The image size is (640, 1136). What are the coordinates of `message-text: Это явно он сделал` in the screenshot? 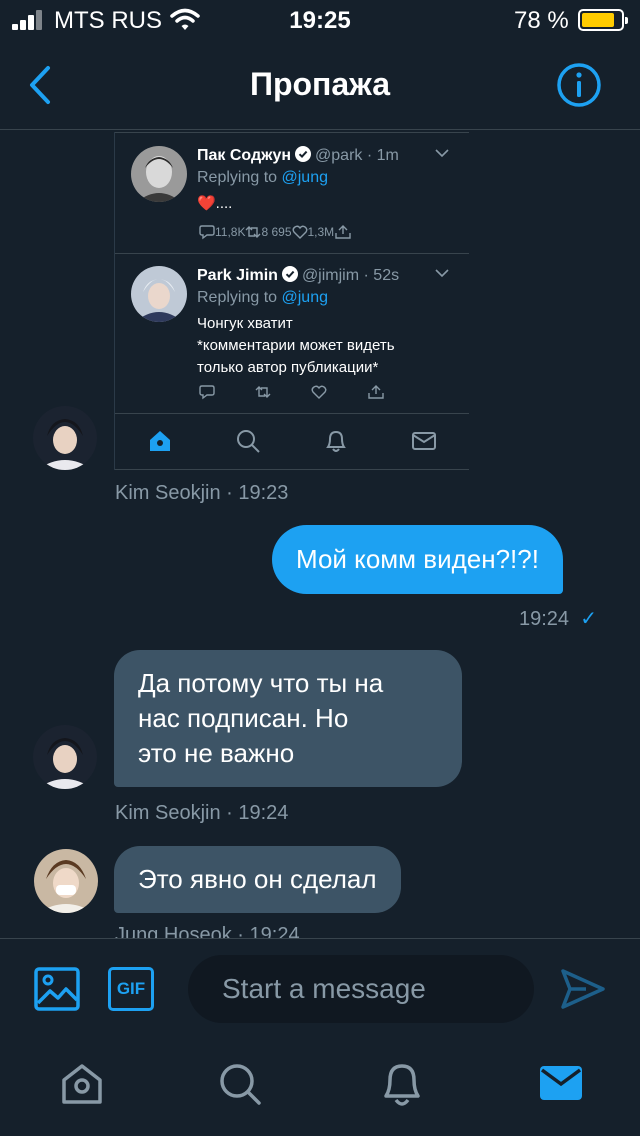 It's located at (257, 879).